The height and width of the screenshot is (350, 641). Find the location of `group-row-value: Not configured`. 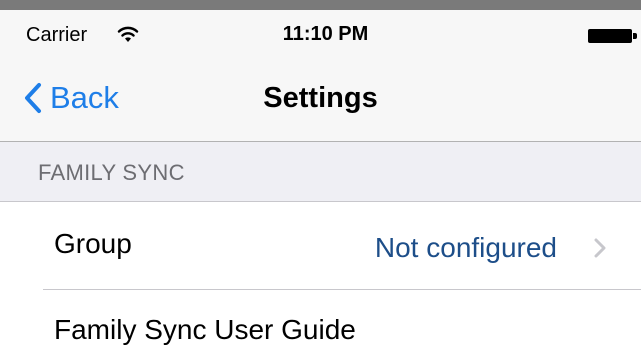

group-row-value: Not configured is located at coordinates (465, 247).